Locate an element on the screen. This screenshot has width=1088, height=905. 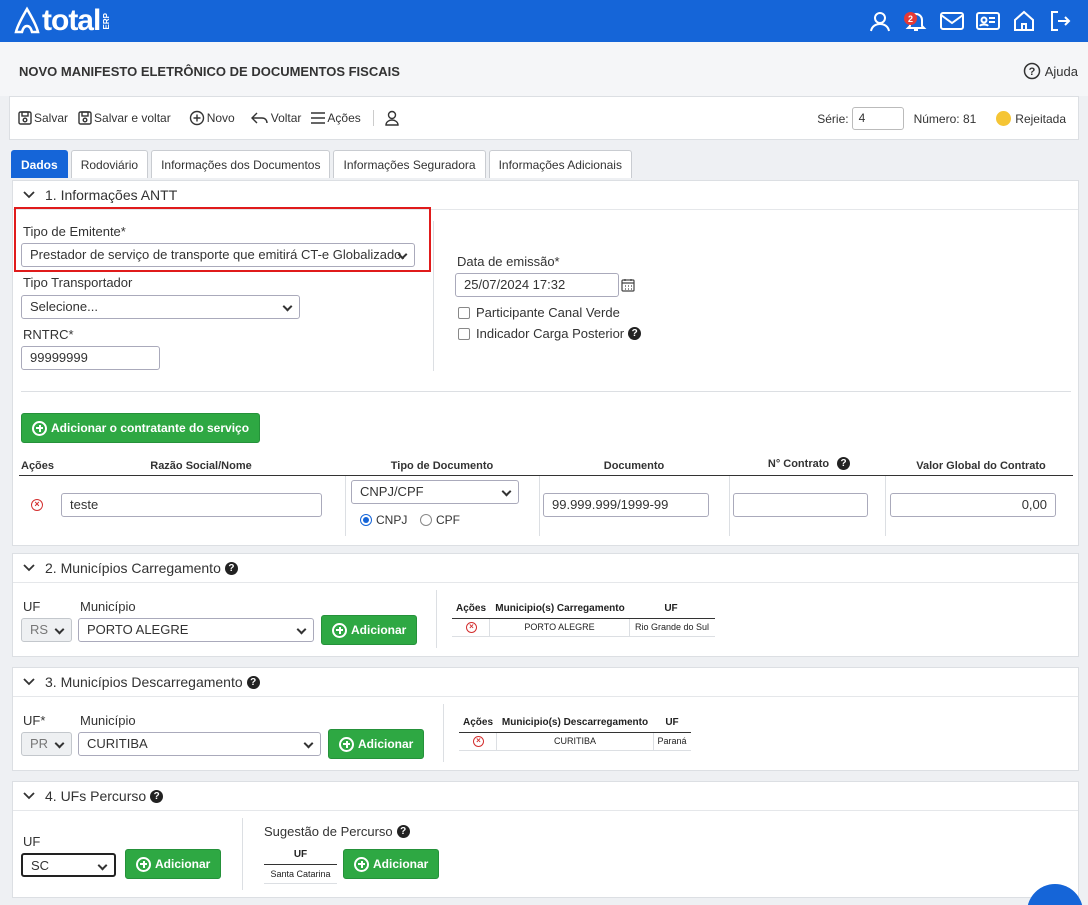
logo-text: total is located at coordinates (71, 20).